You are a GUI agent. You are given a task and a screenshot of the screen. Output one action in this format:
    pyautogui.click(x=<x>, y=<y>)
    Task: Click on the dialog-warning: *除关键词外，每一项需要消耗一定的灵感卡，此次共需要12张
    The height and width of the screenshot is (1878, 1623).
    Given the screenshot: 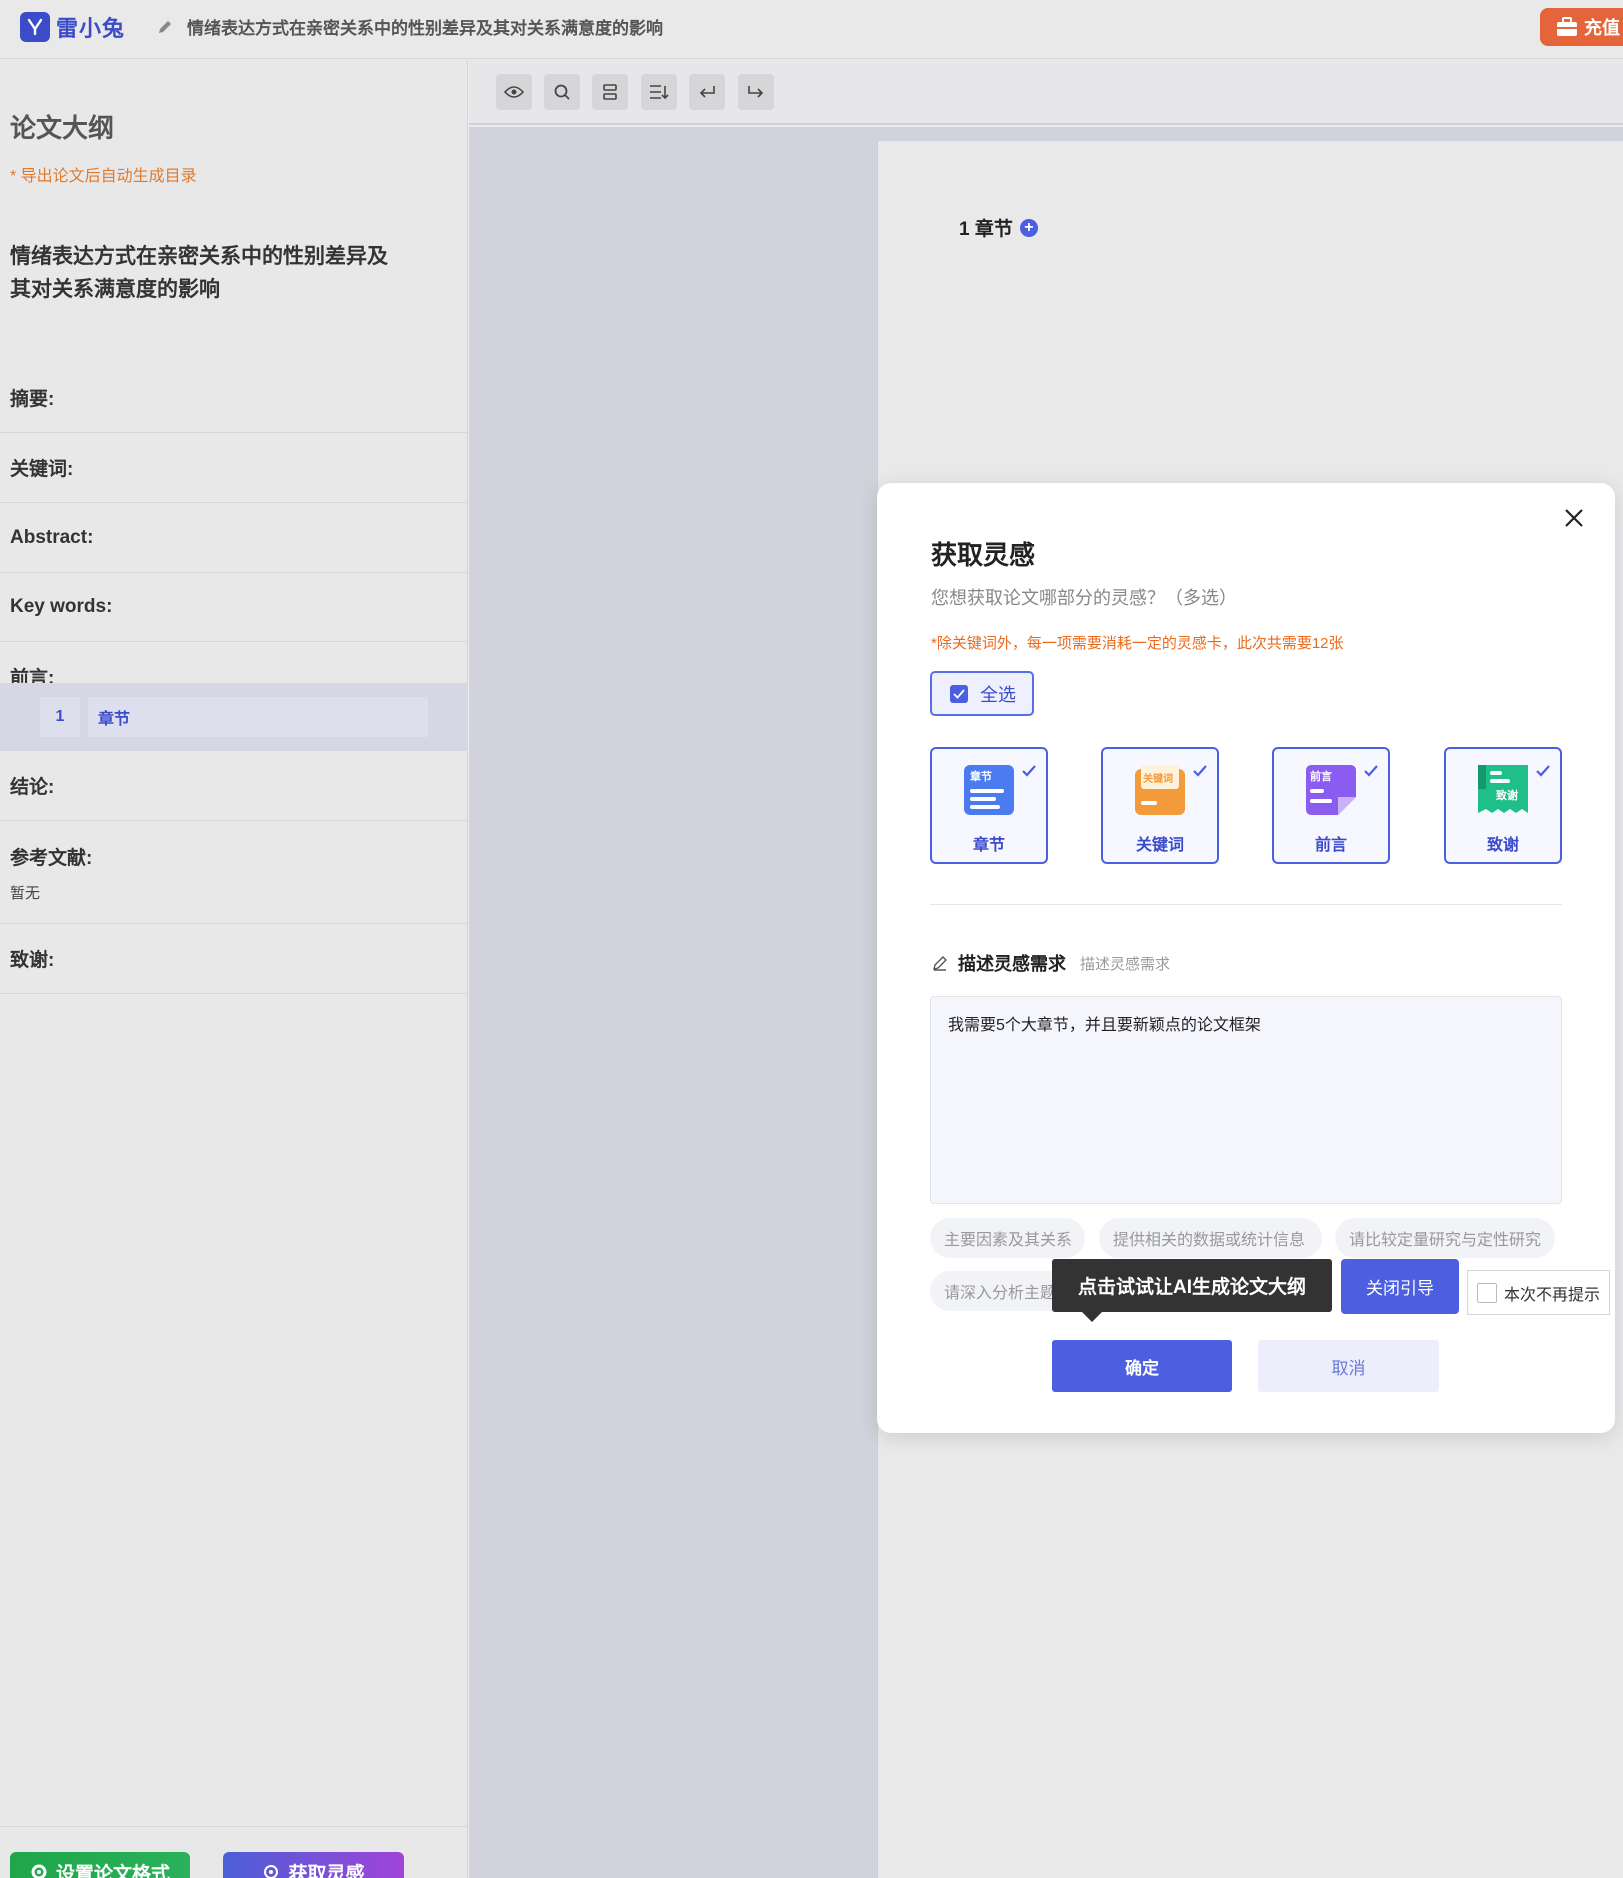 What is the action you would take?
    pyautogui.click(x=1137, y=643)
    